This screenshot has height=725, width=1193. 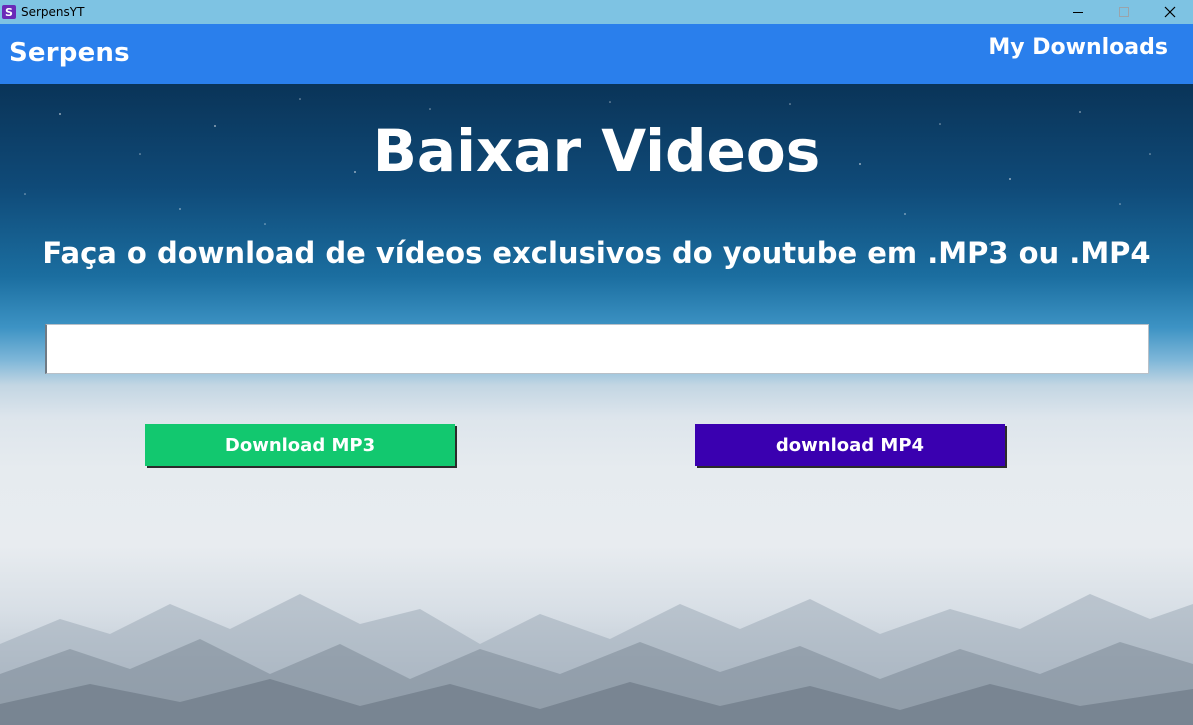 I want to click on brand-logo: Serpens, so click(x=69, y=53).